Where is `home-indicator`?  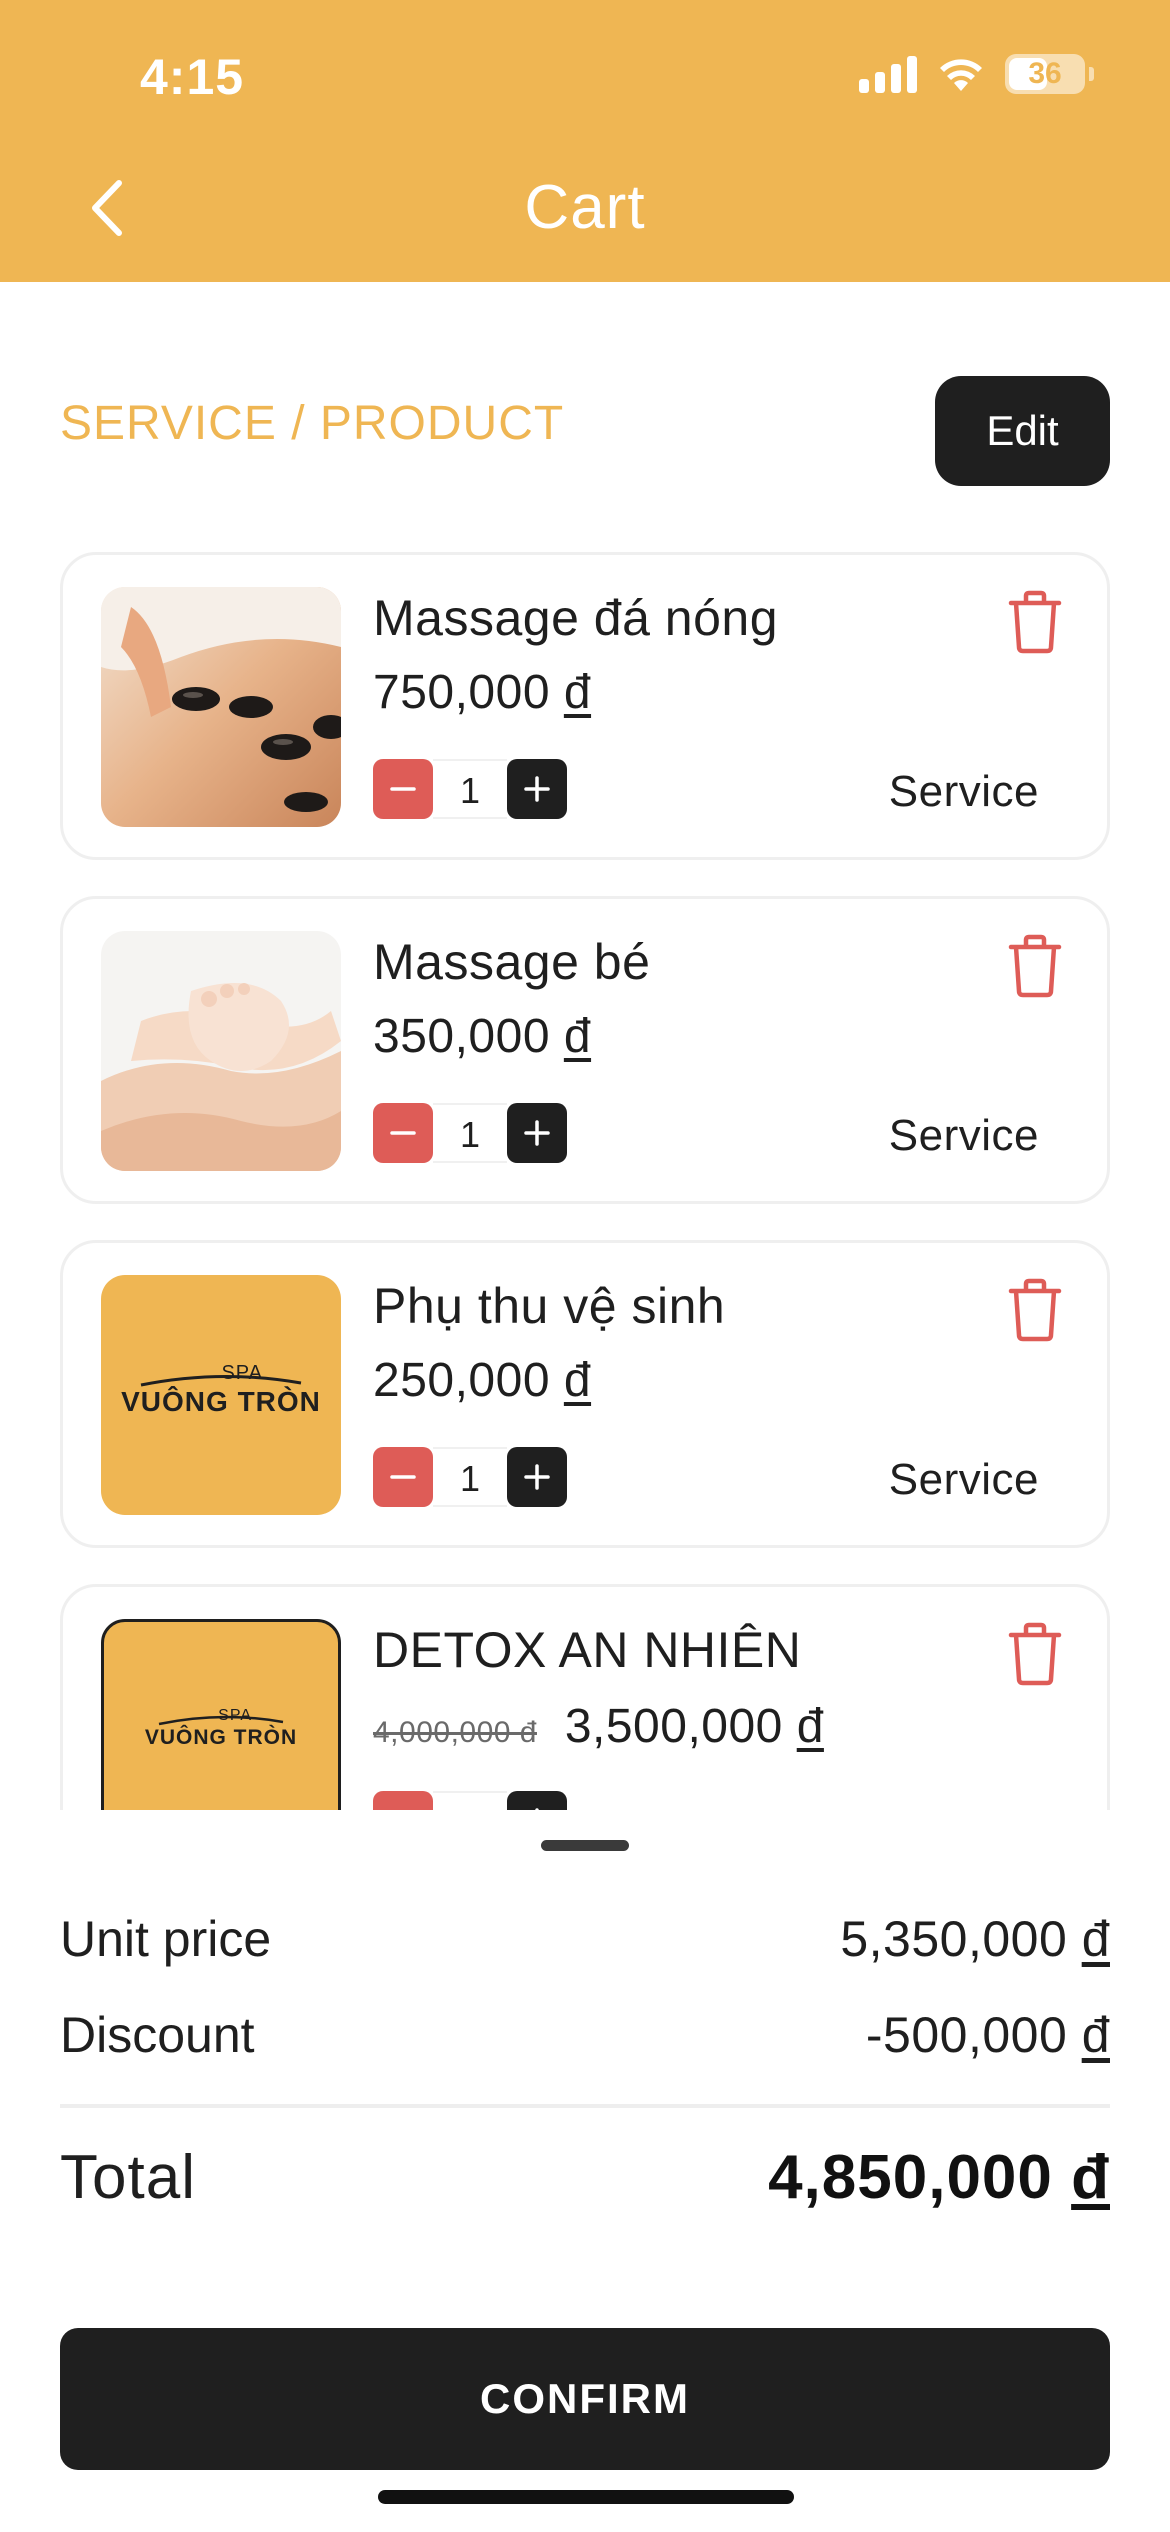
home-indicator is located at coordinates (586, 2497).